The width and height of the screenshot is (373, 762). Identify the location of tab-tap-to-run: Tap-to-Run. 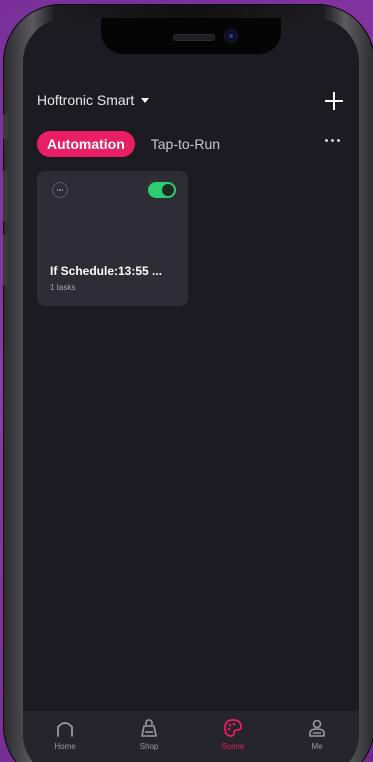
(185, 144).